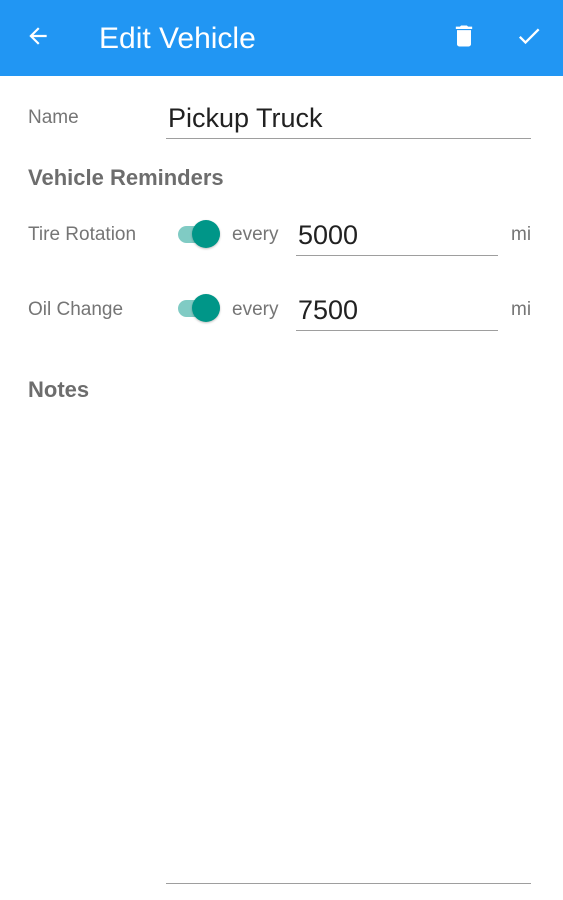 The image size is (563, 900). I want to click on notes-header: Notes, so click(59, 389).